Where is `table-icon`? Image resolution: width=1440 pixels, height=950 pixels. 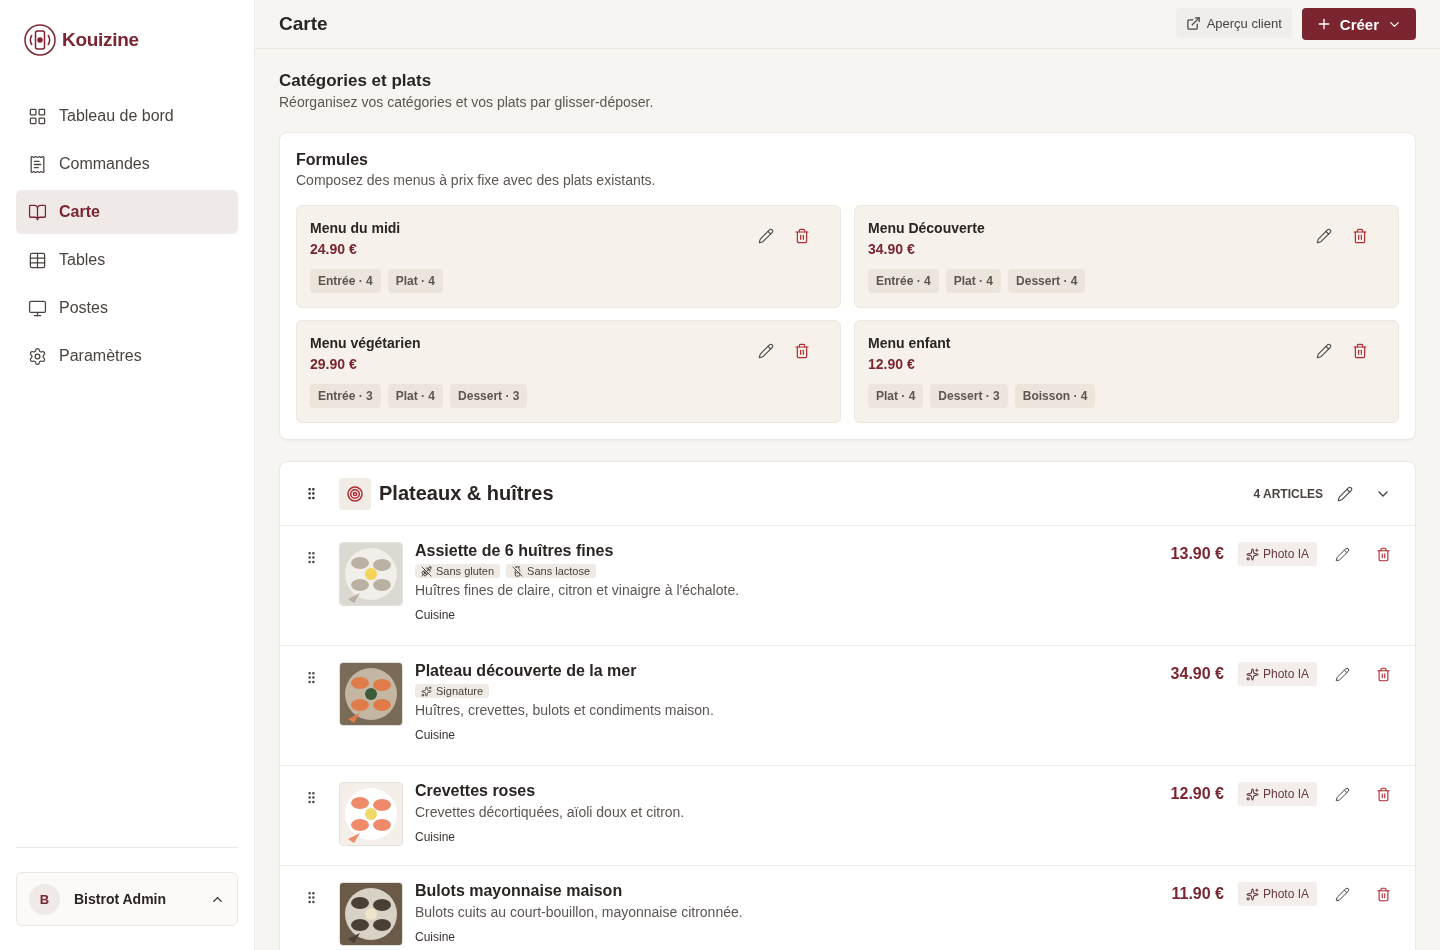 table-icon is located at coordinates (37, 260).